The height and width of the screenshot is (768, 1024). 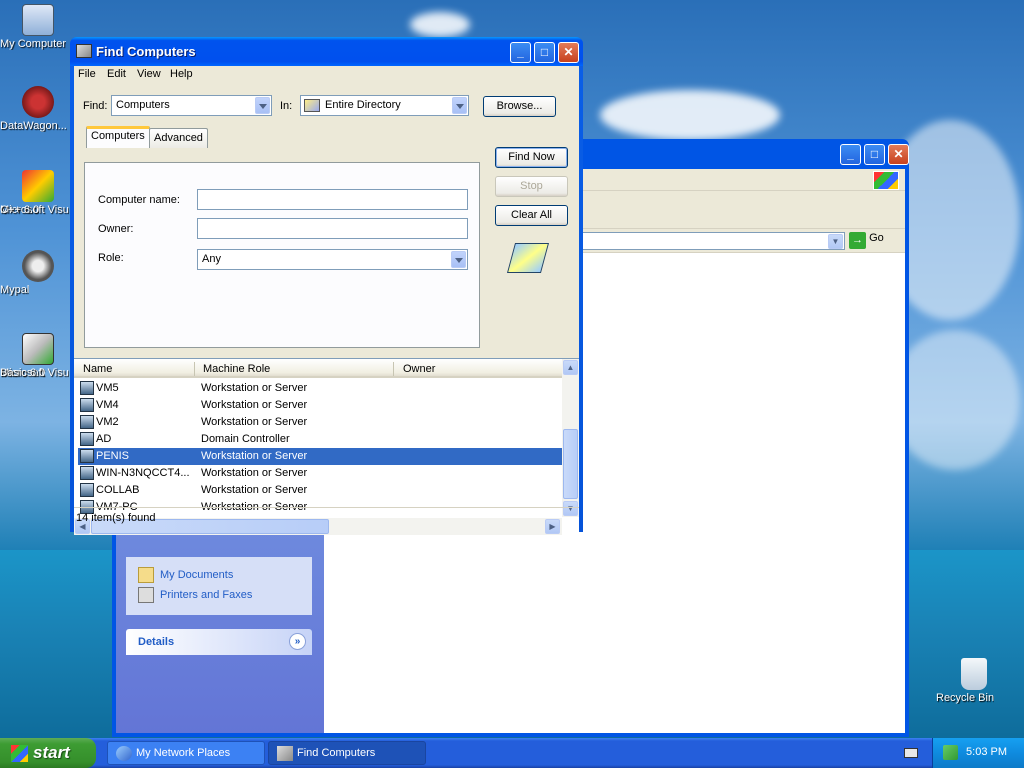 What do you see at coordinates (363, 105) in the screenshot?
I see `search-location-value: Entire Directory` at bounding box center [363, 105].